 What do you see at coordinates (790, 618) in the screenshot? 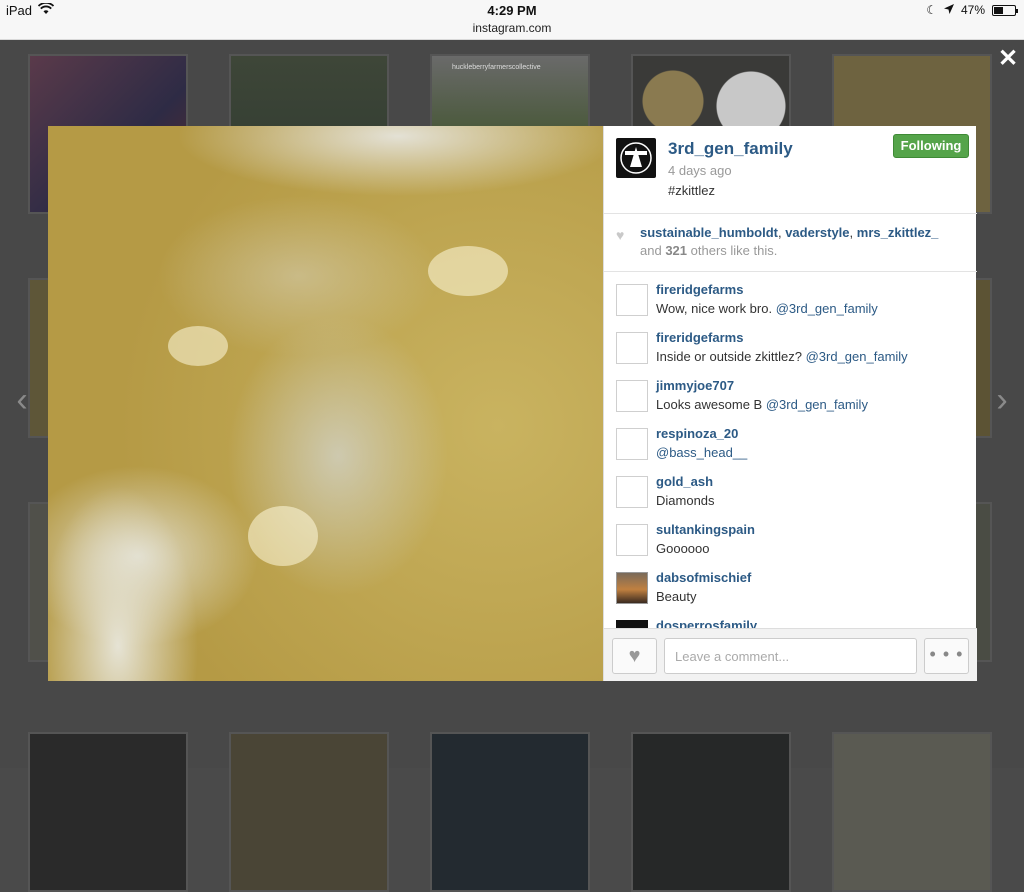
I see `comment-item: dosperrosfamily` at bounding box center [790, 618].